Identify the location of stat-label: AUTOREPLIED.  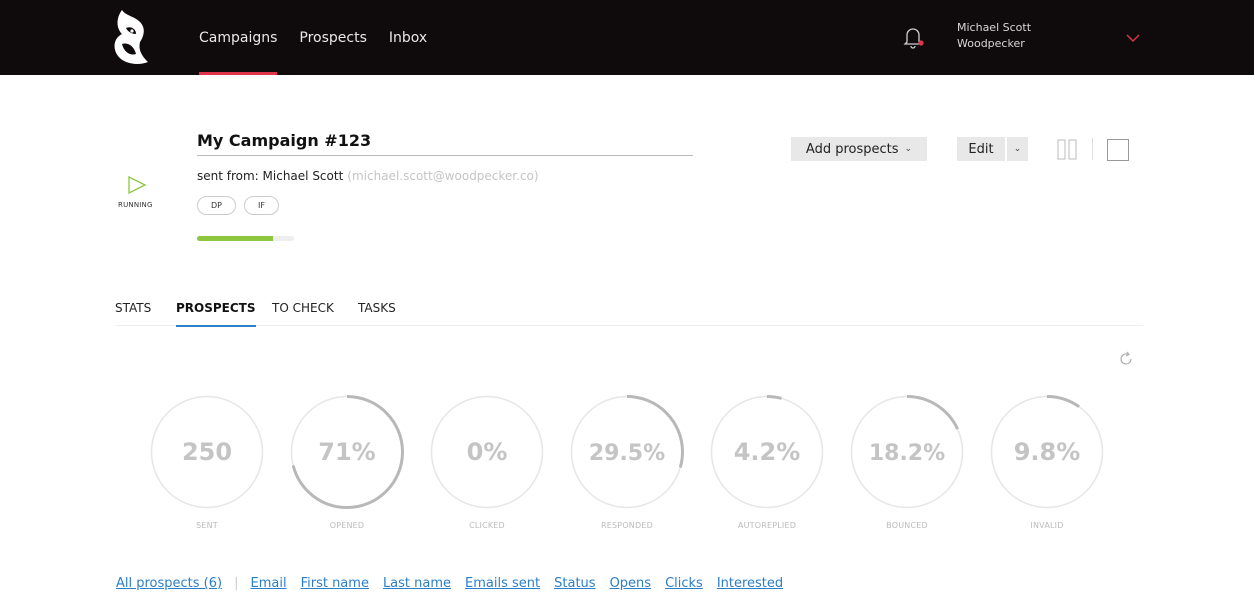
(767, 525).